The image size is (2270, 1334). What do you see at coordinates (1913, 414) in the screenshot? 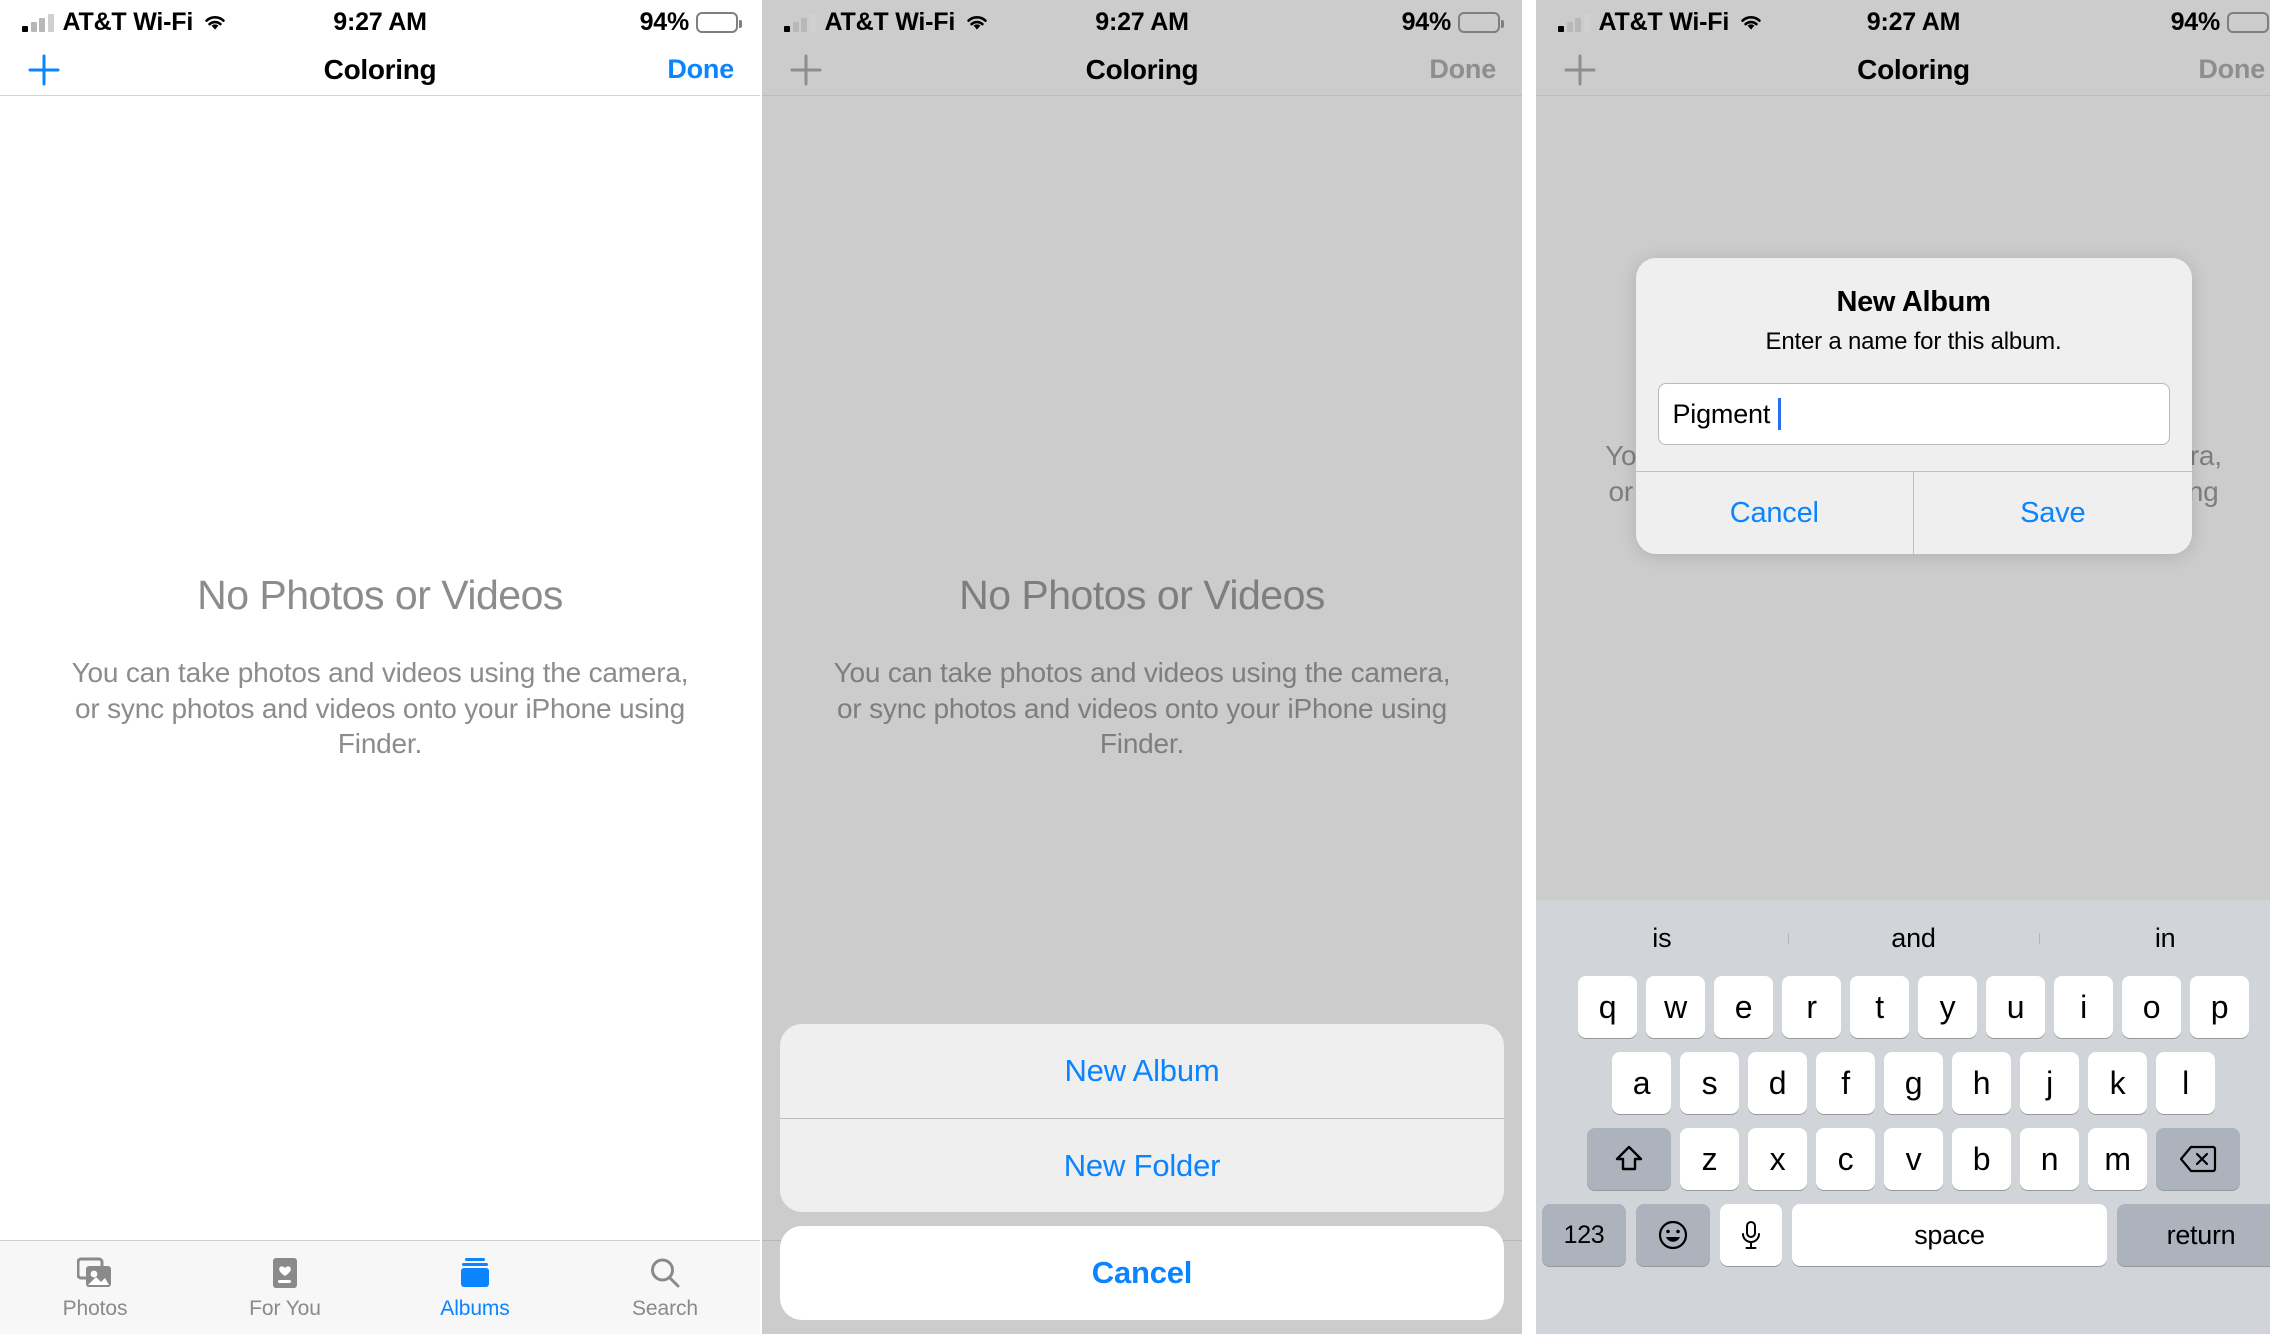
I see `album-name-input: Pigment` at bounding box center [1913, 414].